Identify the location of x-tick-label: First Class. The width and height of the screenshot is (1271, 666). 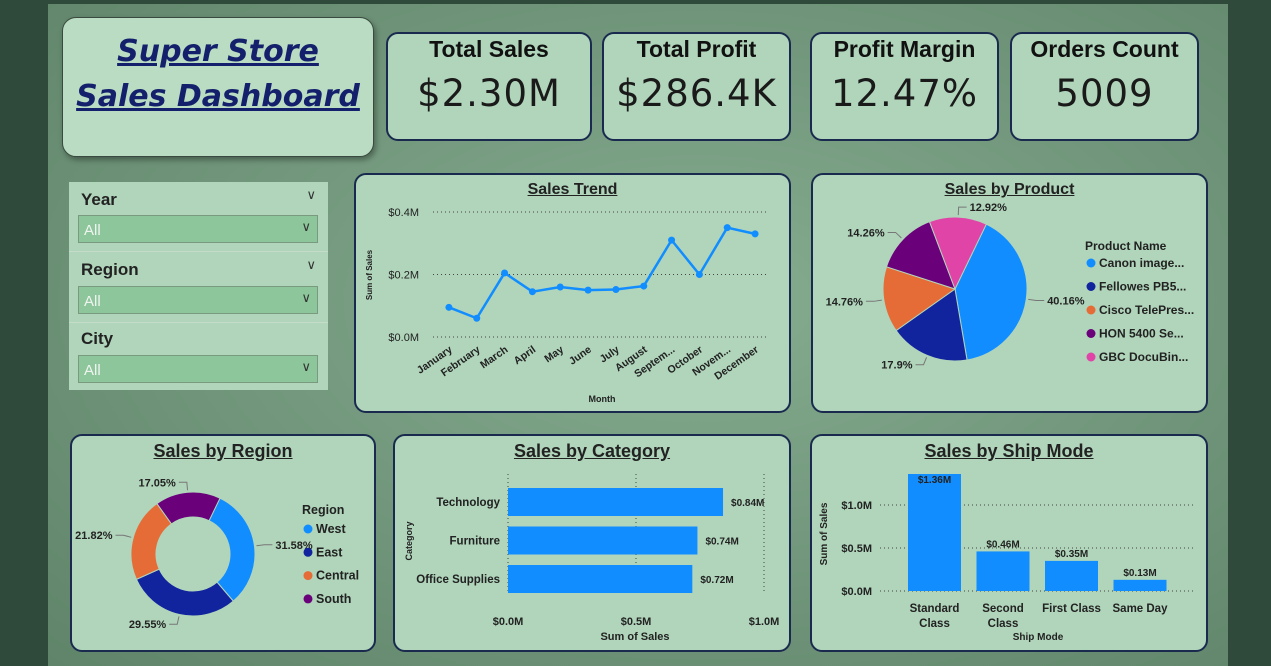
(1071, 609).